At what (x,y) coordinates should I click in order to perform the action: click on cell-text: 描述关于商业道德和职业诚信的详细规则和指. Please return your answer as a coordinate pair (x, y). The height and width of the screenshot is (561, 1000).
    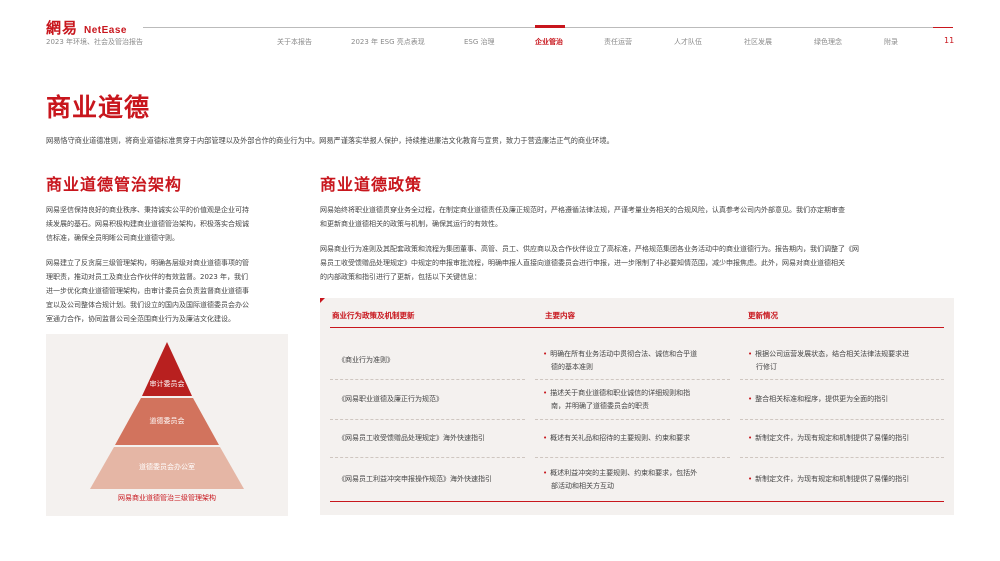
    Looking at the image, I should click on (620, 393).